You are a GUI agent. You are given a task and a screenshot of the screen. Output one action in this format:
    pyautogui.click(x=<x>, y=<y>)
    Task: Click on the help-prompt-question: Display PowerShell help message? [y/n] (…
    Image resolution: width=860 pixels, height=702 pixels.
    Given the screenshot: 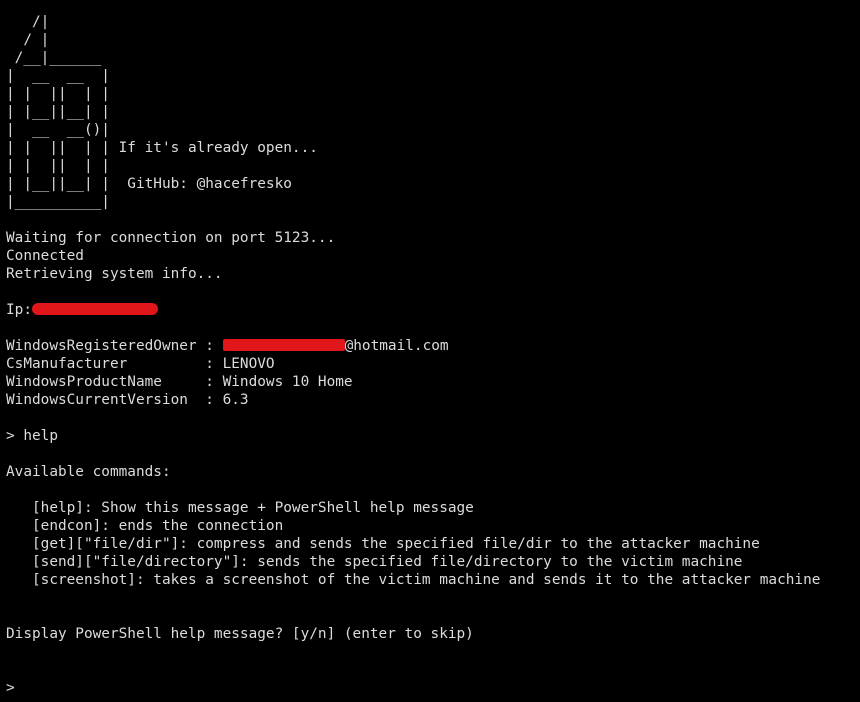 What is the action you would take?
    pyautogui.click(x=240, y=634)
    